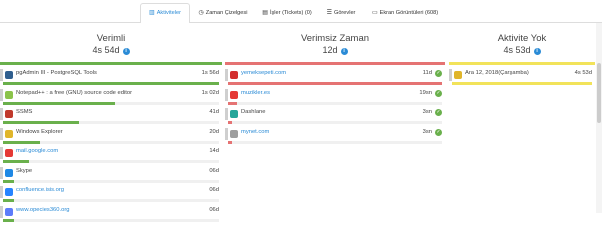 This screenshot has width=602, height=240. What do you see at coordinates (223, 12) in the screenshot?
I see `tab-timeline: ◷ Zaman Çizelgesi` at bounding box center [223, 12].